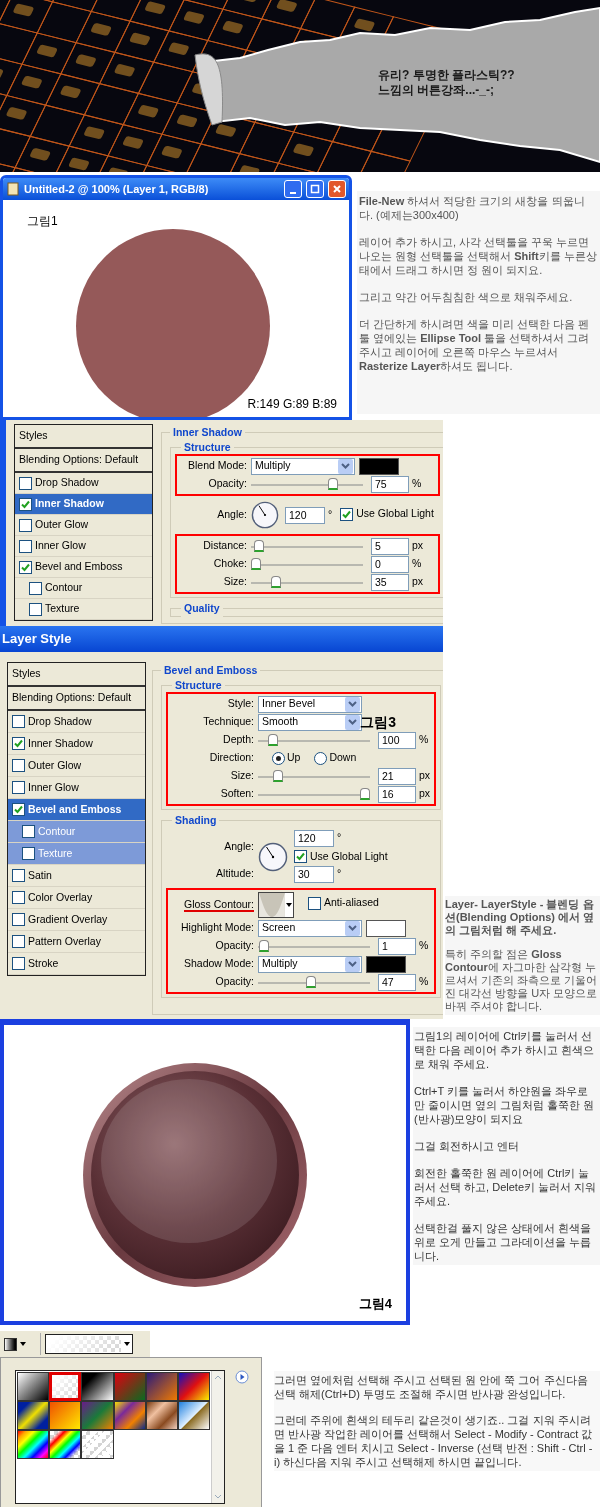 The image size is (600, 1507). I want to click on dropdown: Inner Bevel, so click(310, 704).